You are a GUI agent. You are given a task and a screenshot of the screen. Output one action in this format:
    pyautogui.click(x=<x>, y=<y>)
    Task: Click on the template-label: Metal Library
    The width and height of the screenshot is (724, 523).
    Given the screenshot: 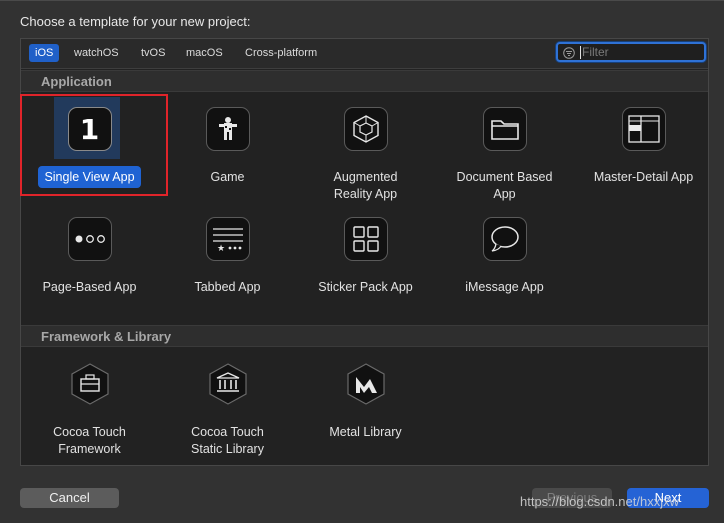 What is the action you would take?
    pyautogui.click(x=365, y=432)
    